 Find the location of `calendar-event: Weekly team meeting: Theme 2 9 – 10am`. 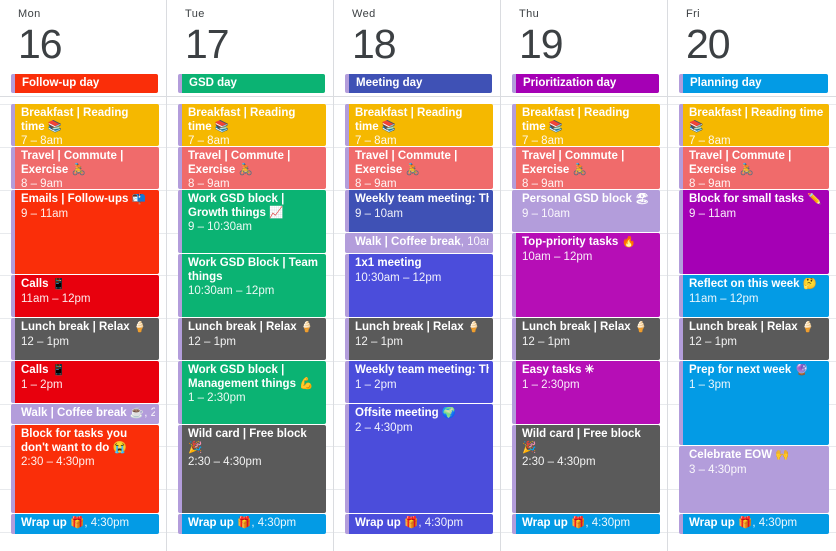

calendar-event: Weekly team meeting: Theme 2 9 – 10am is located at coordinates (419, 211).